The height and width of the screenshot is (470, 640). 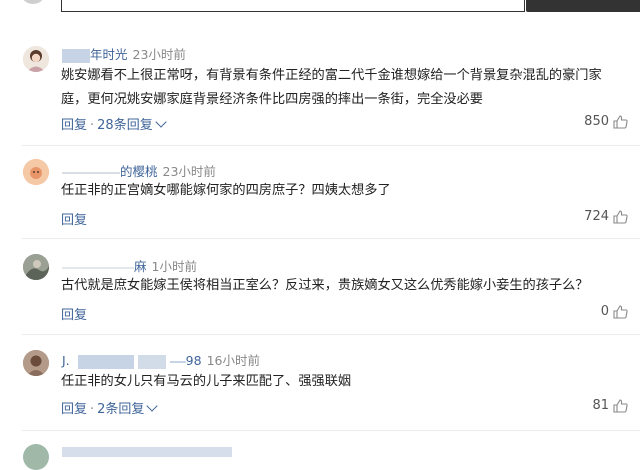 I want to click on comment-actions: 回复 · 28条回复, so click(x=114, y=123).